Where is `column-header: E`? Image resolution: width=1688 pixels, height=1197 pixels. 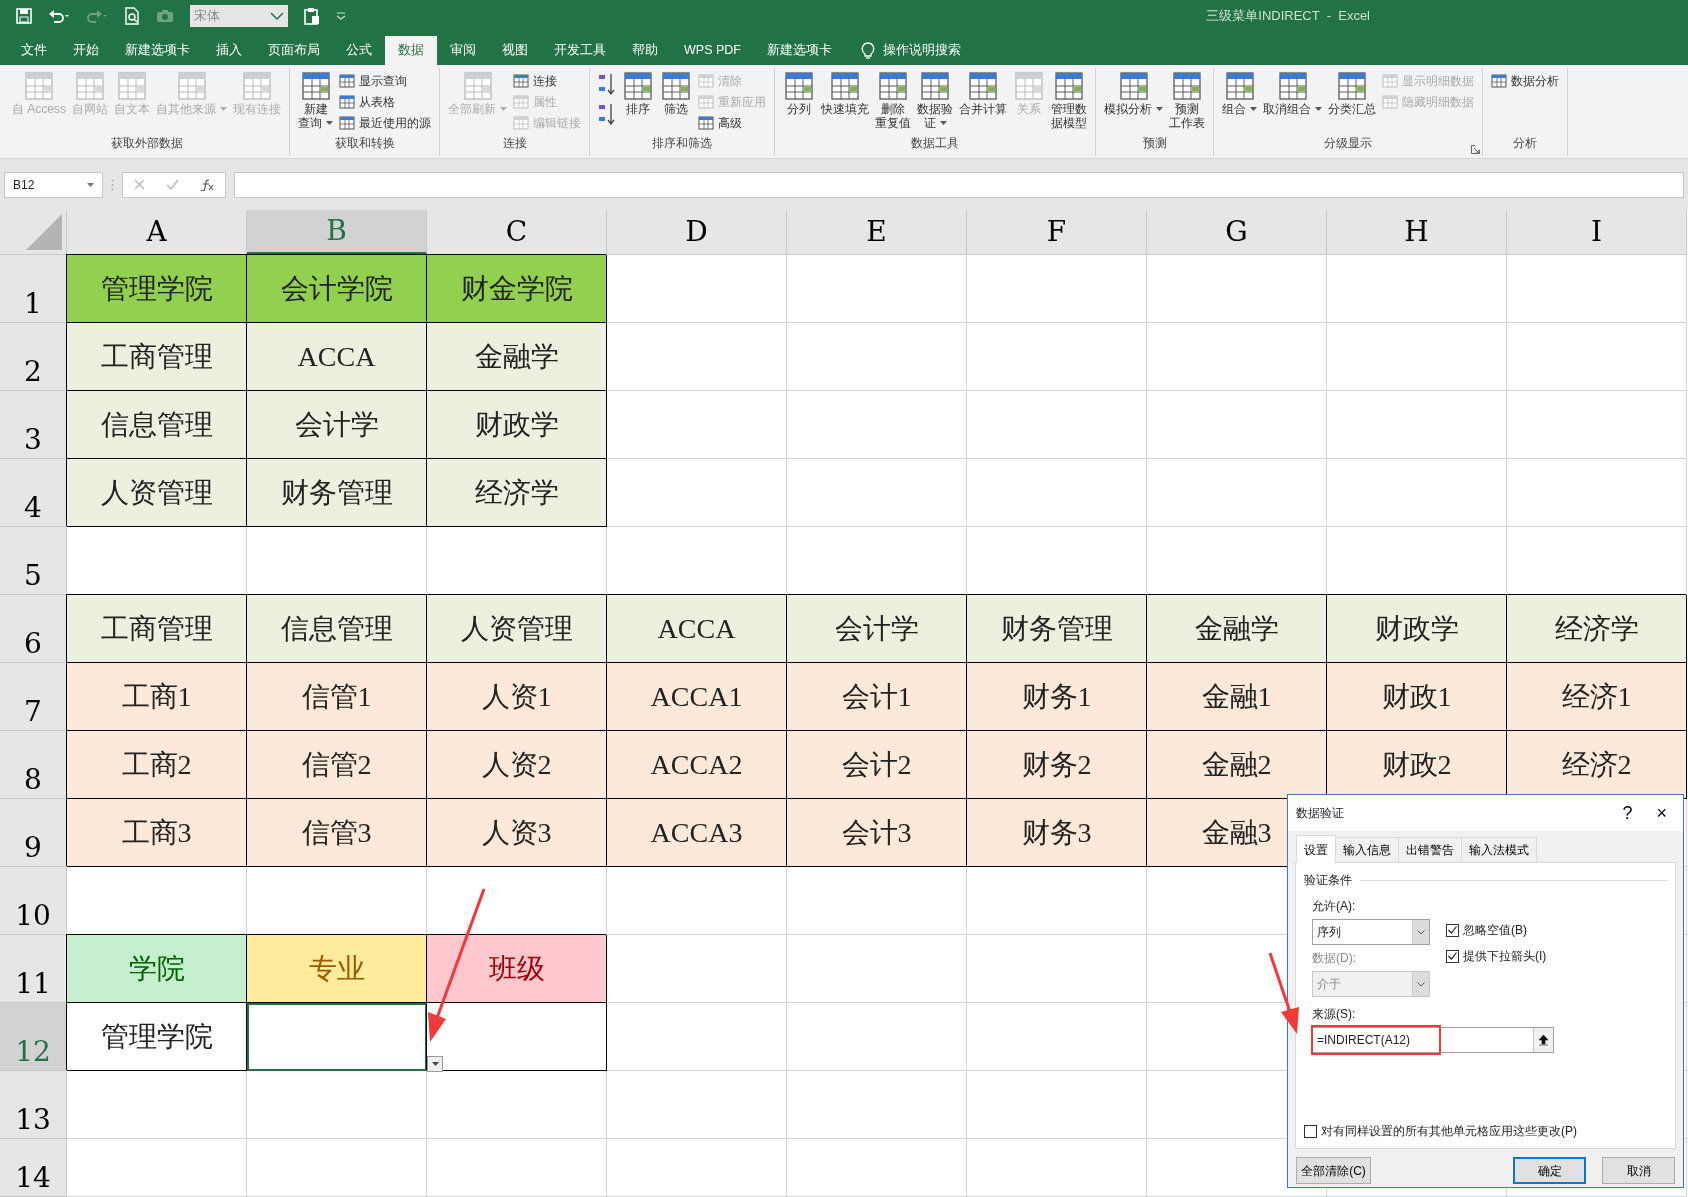
column-header: E is located at coordinates (877, 232).